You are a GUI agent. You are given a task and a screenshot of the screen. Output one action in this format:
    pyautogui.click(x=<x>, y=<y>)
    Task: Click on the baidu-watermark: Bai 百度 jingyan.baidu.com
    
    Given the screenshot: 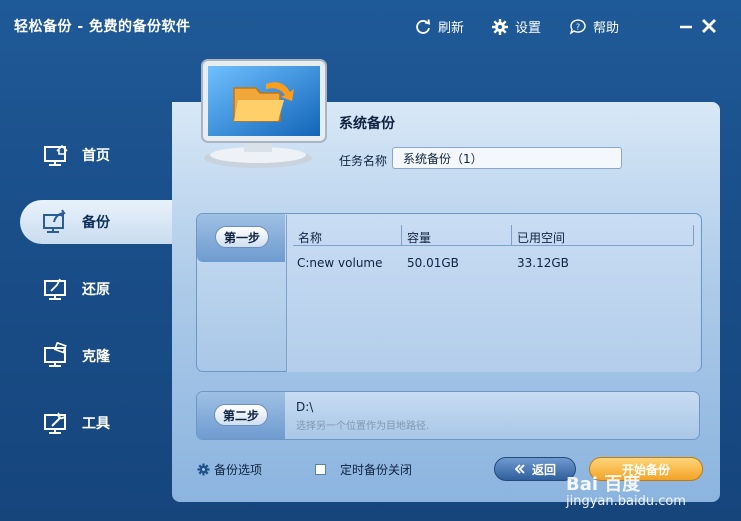 What is the action you would take?
    pyautogui.click(x=626, y=492)
    